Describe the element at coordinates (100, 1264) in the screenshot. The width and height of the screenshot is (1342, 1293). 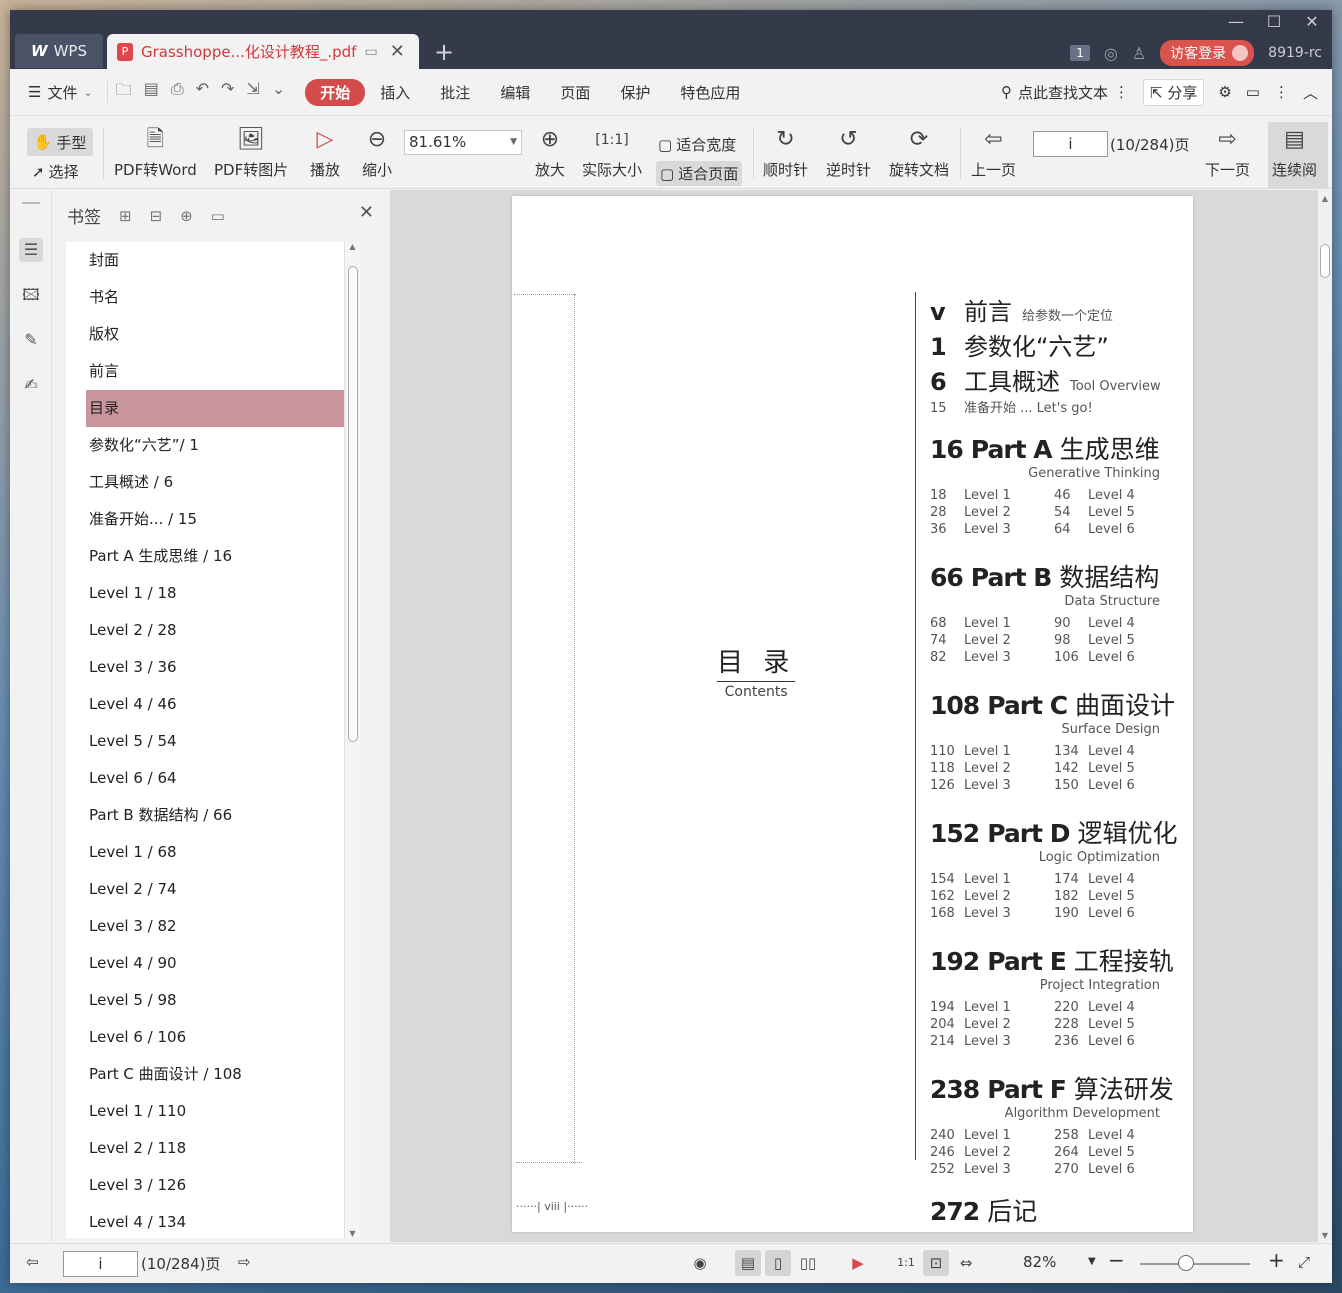
I see `status-page-input: i` at that location.